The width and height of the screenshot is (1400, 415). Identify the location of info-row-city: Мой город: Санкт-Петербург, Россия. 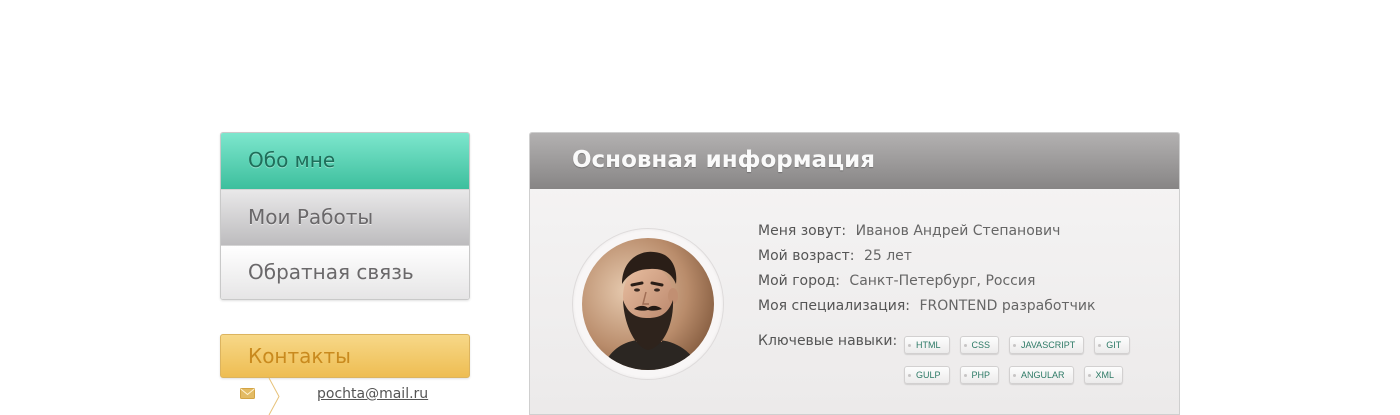
(926, 283).